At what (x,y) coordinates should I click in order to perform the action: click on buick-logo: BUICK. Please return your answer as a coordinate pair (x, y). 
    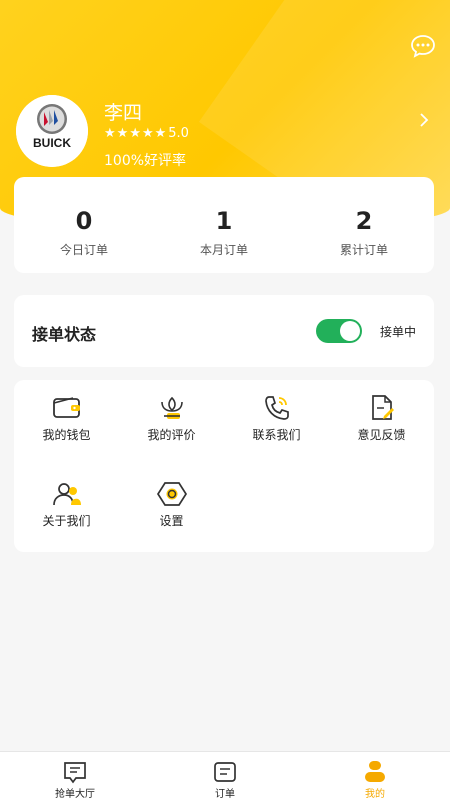
    Looking at the image, I should click on (52, 131).